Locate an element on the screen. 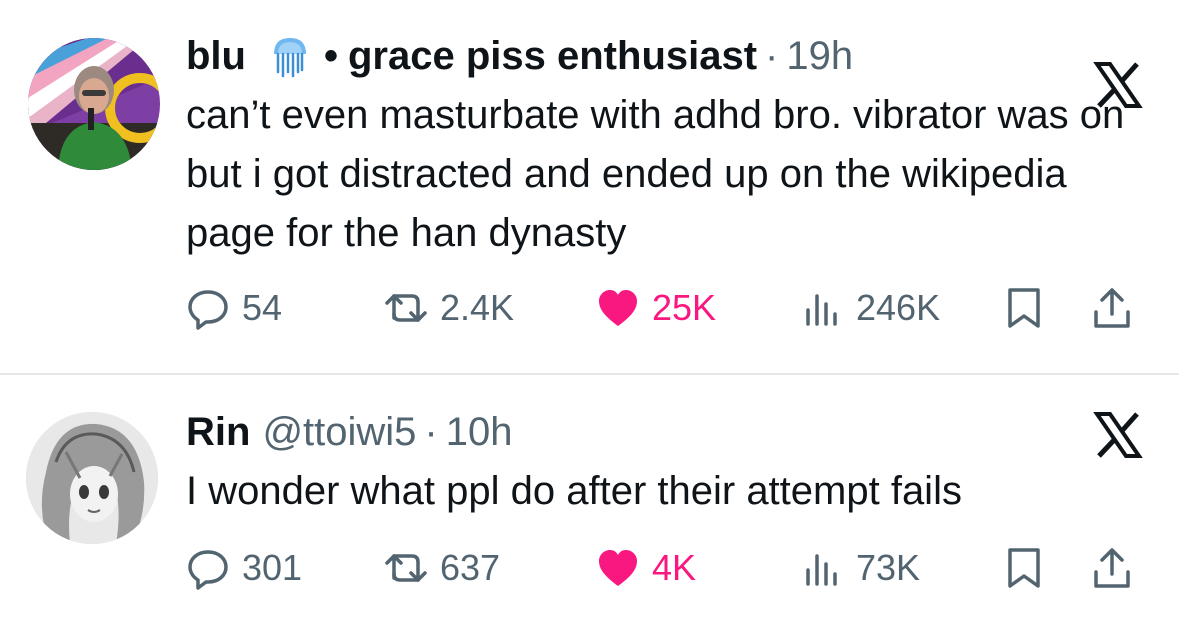 The width and height of the screenshot is (1179, 643). bookmark-button is located at coordinates (1030, 568).